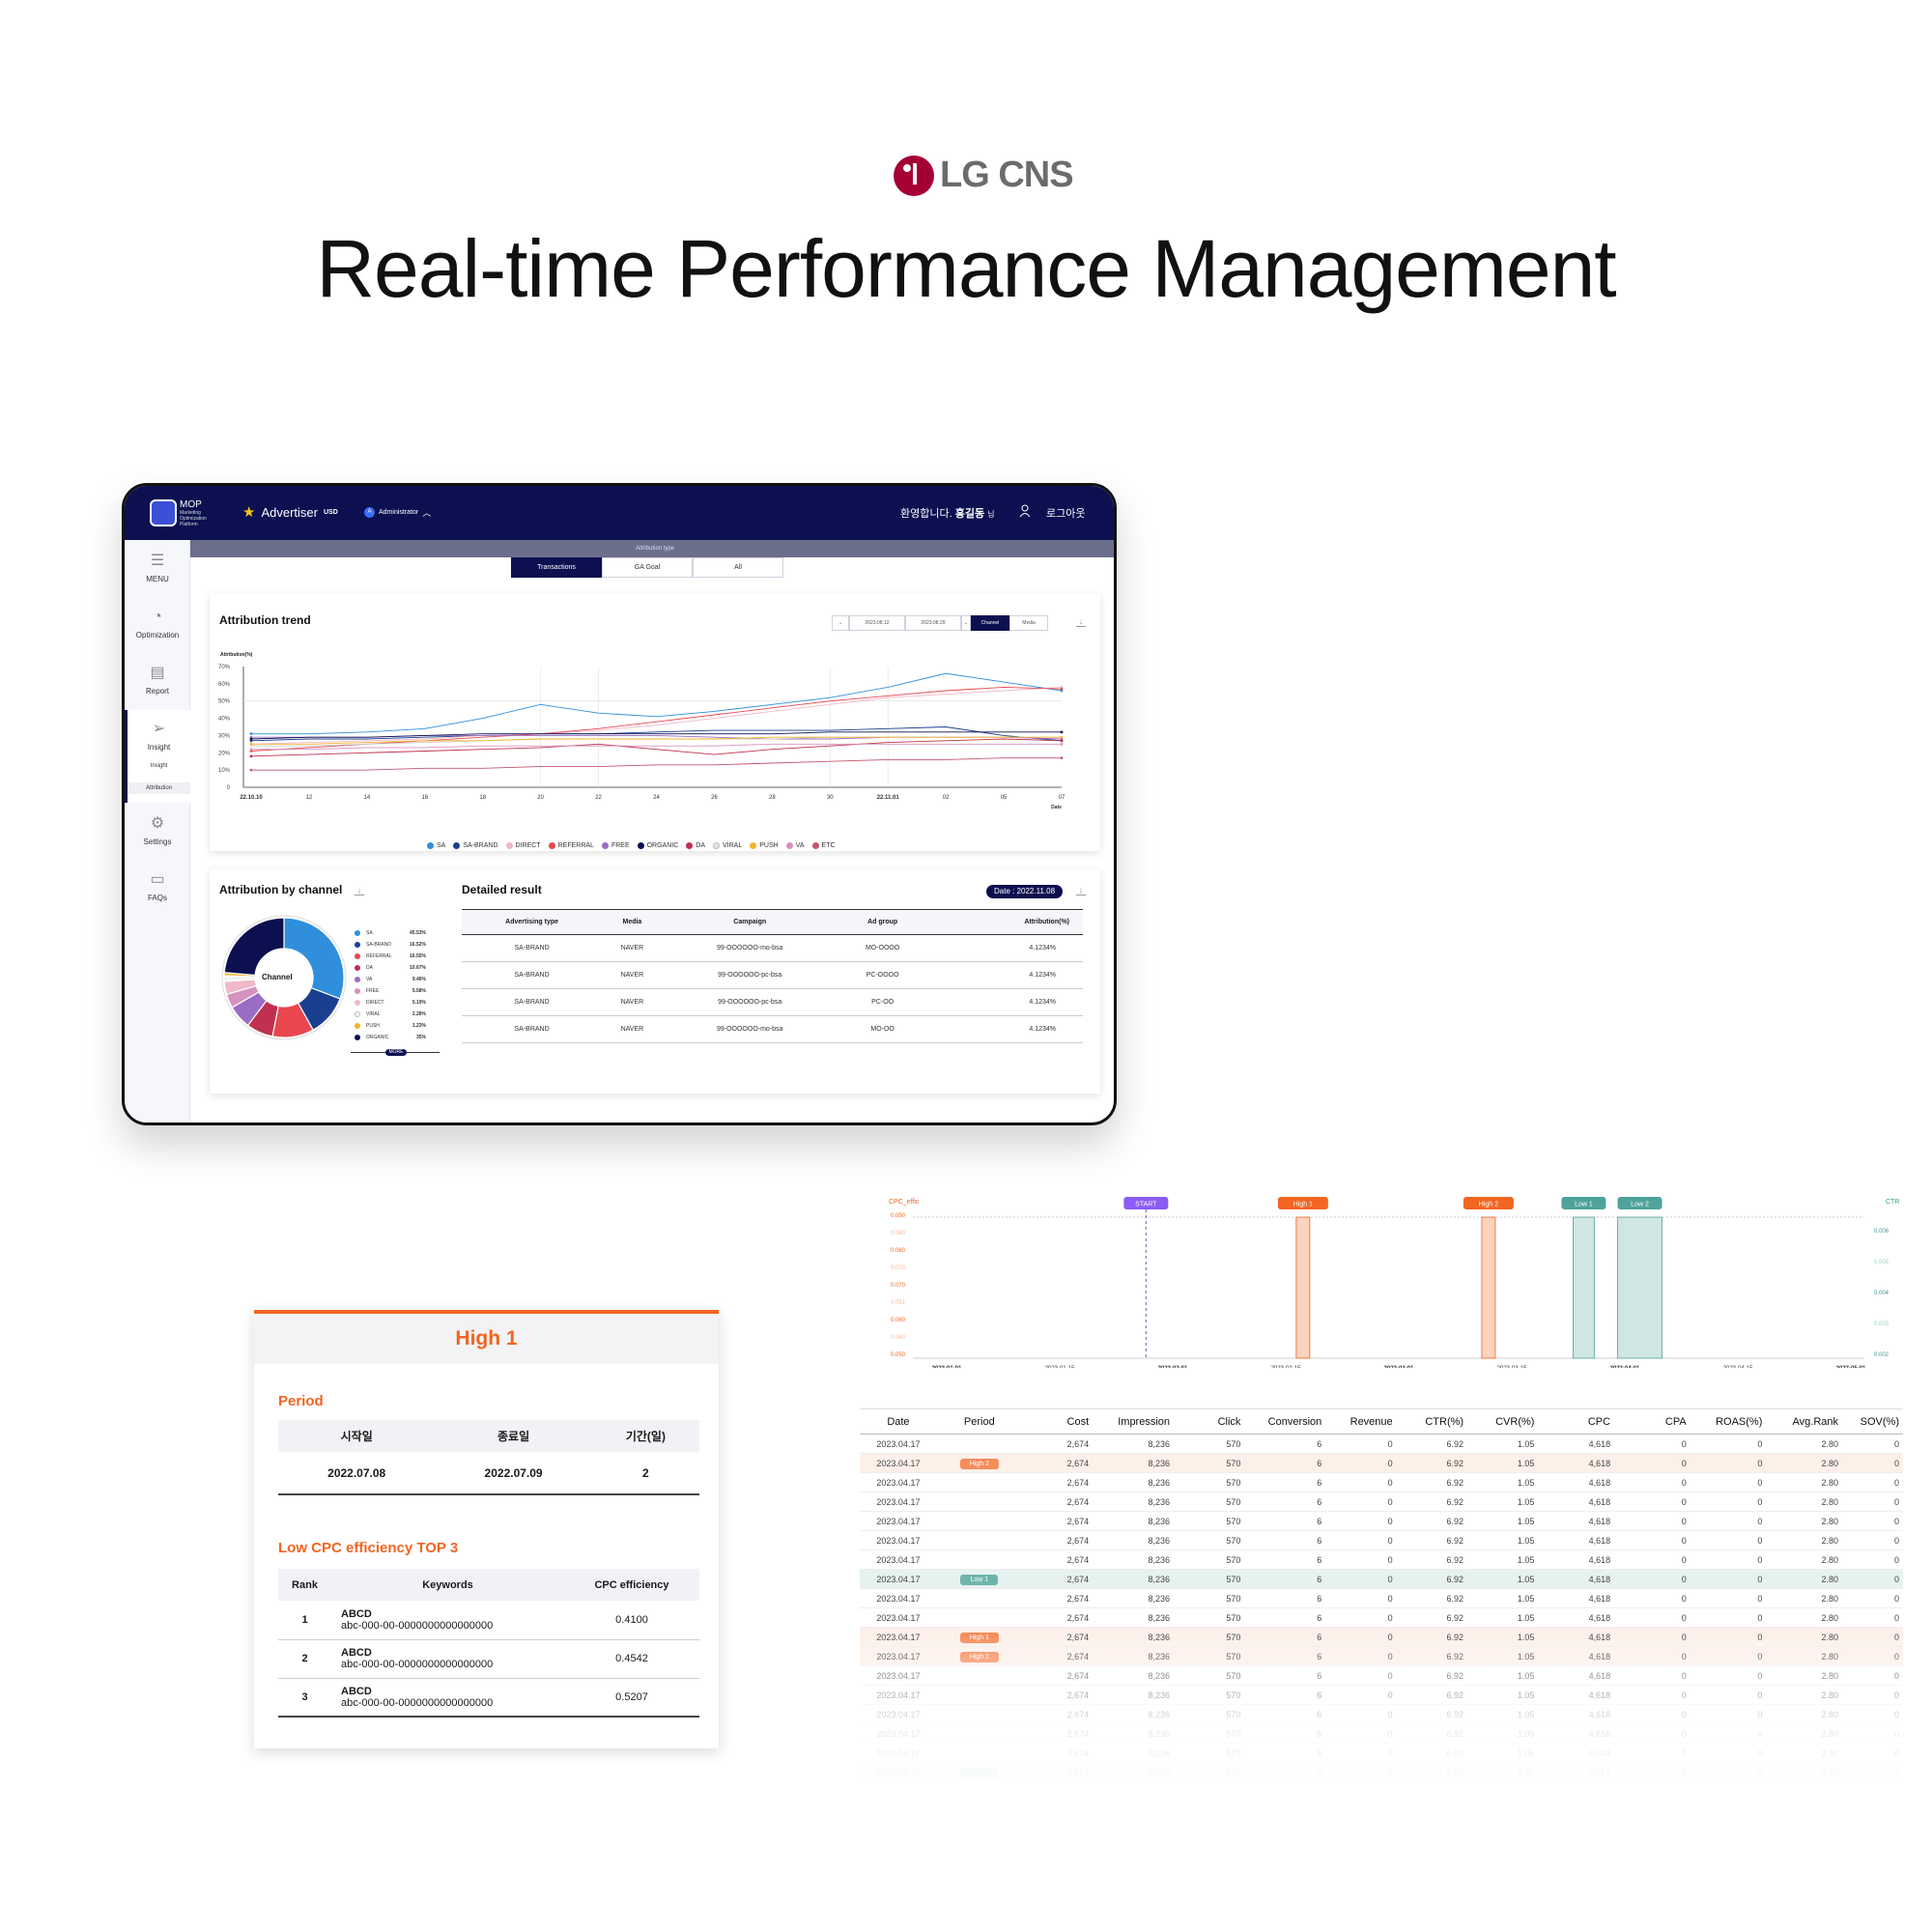  Describe the element at coordinates (1728, 1421) in the screenshot. I see `column-header: ROAS(%)` at that location.